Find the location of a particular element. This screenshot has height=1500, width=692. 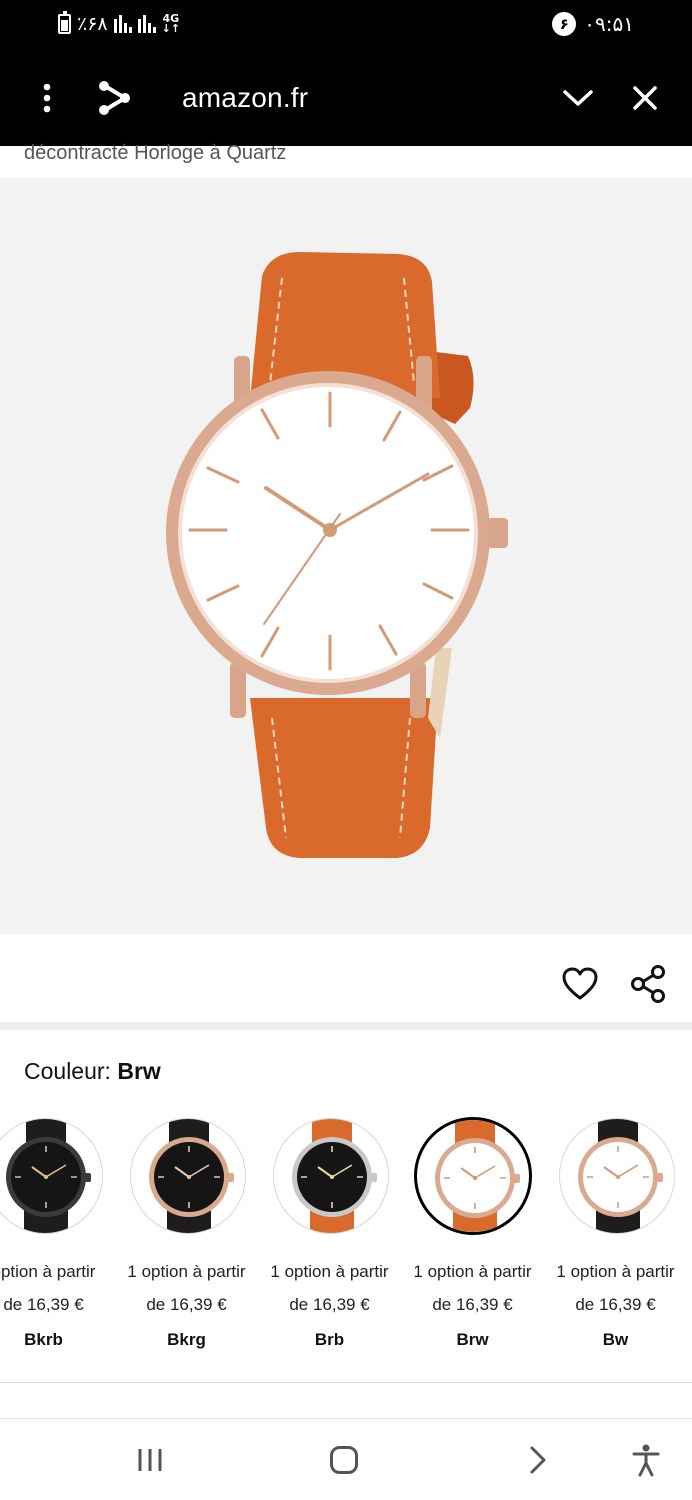

color-option-bkrg: 1 option à partir de 16,39 € Bkrg is located at coordinates (186, 1237).